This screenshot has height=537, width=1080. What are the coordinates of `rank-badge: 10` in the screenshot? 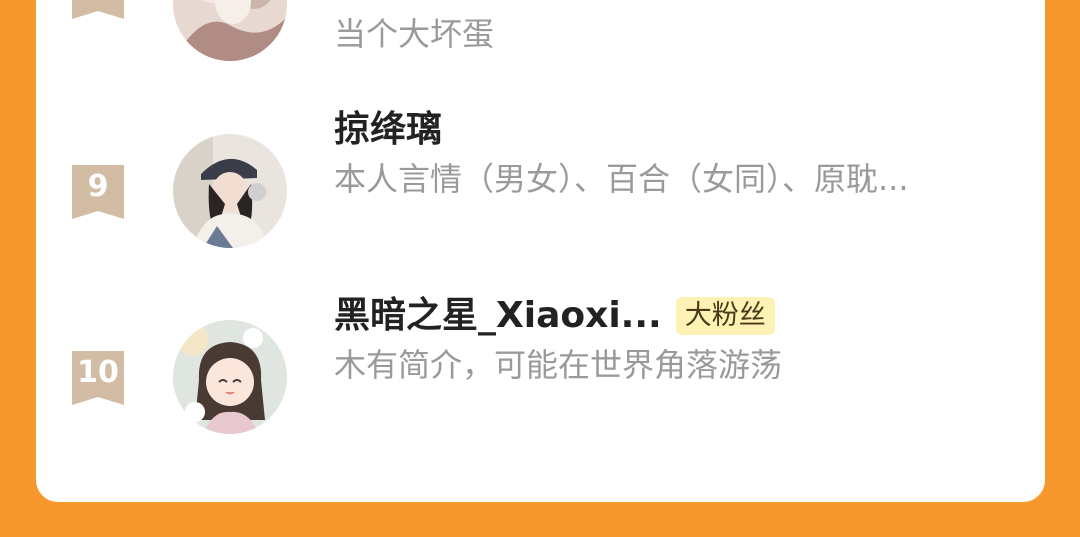 It's located at (98, 378).